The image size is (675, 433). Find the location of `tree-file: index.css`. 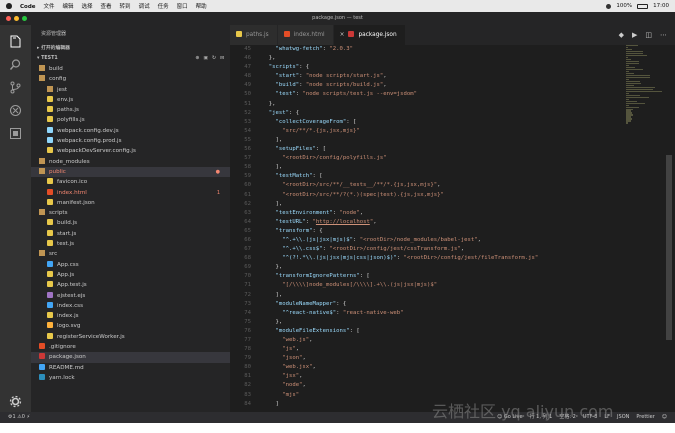

tree-file: index.css is located at coordinates (130, 306).